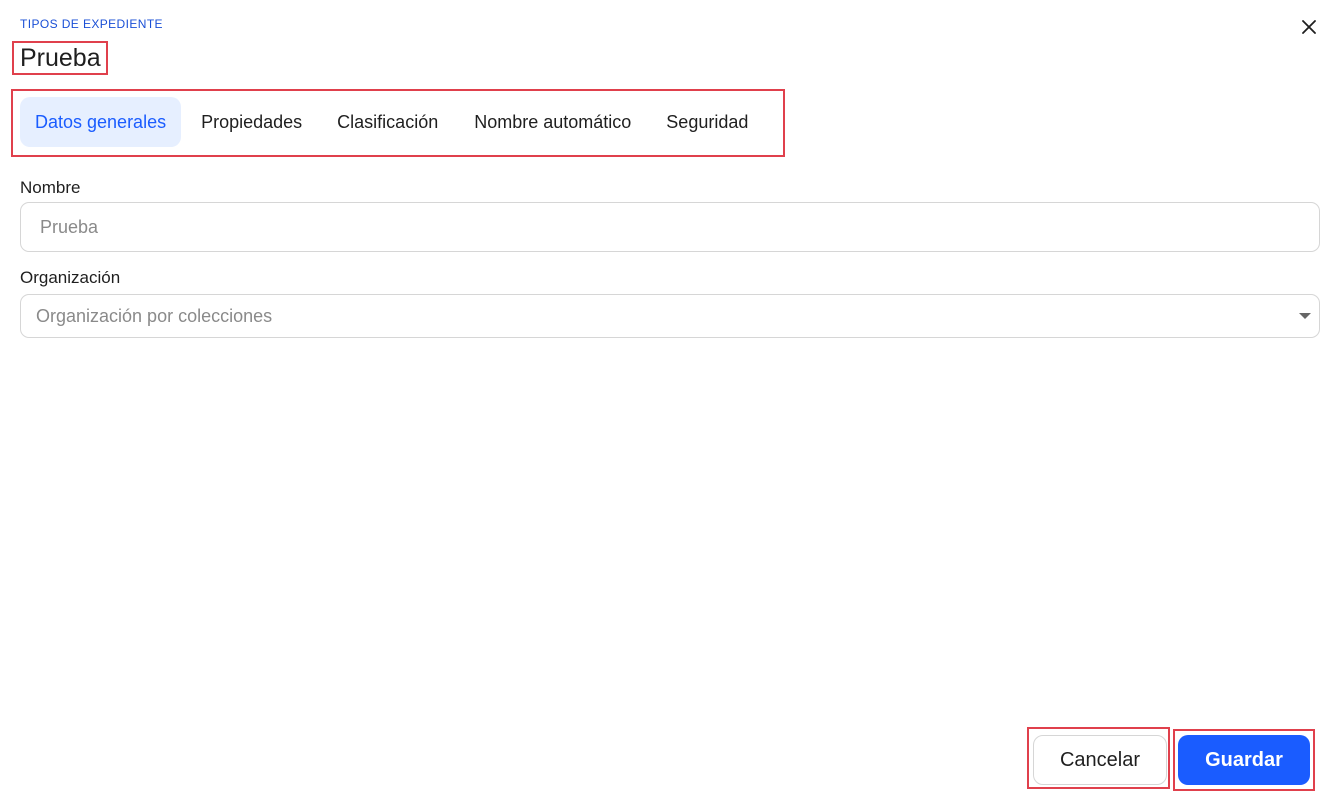  I want to click on dialog-eyebrow: TIPOS DE EXPEDIENTE, so click(91, 24).